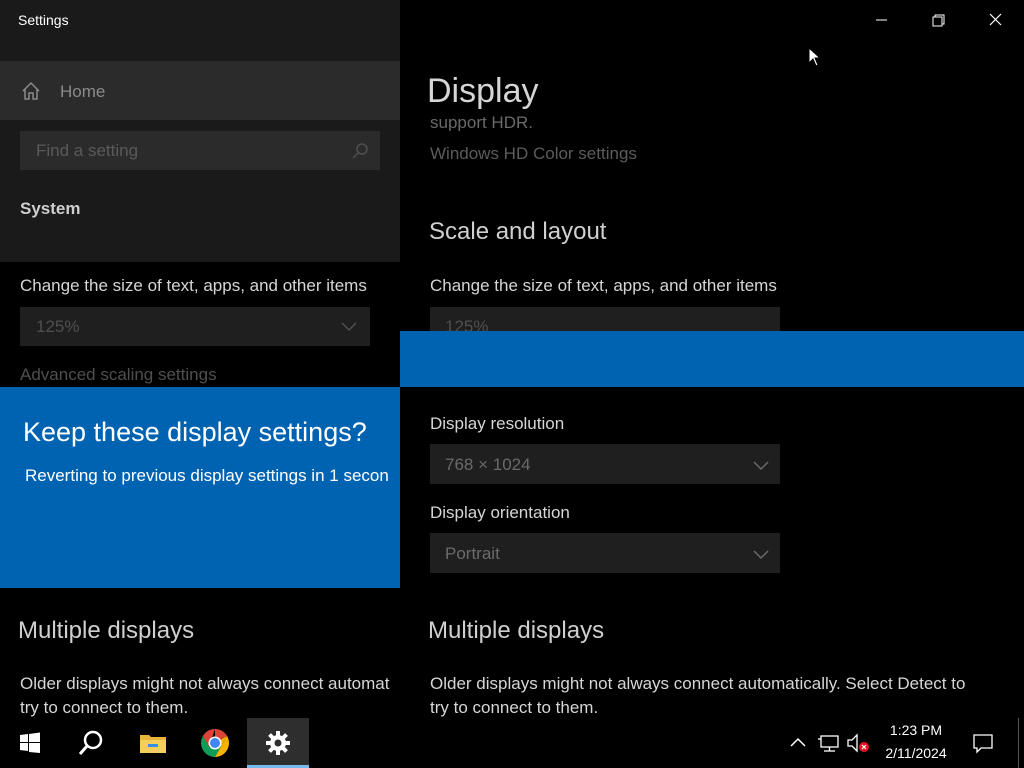  Describe the element at coordinates (605, 319) in the screenshot. I see `scale-dropdown: 125%` at that location.